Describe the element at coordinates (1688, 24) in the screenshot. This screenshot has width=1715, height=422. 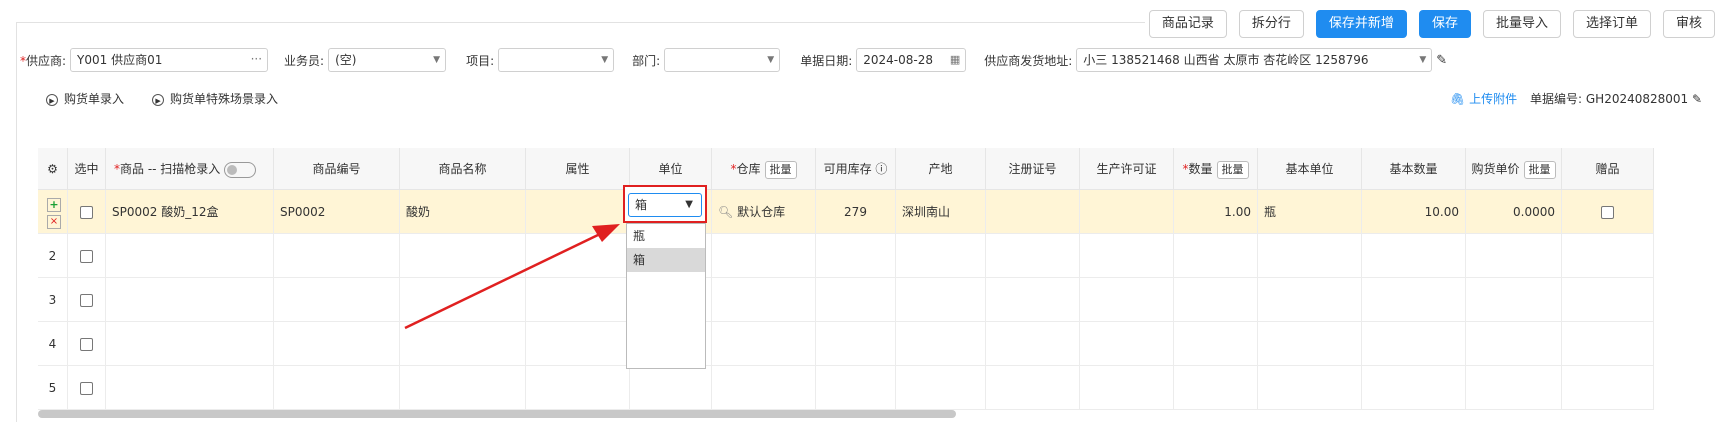
I see `audit-button: 审核` at that location.